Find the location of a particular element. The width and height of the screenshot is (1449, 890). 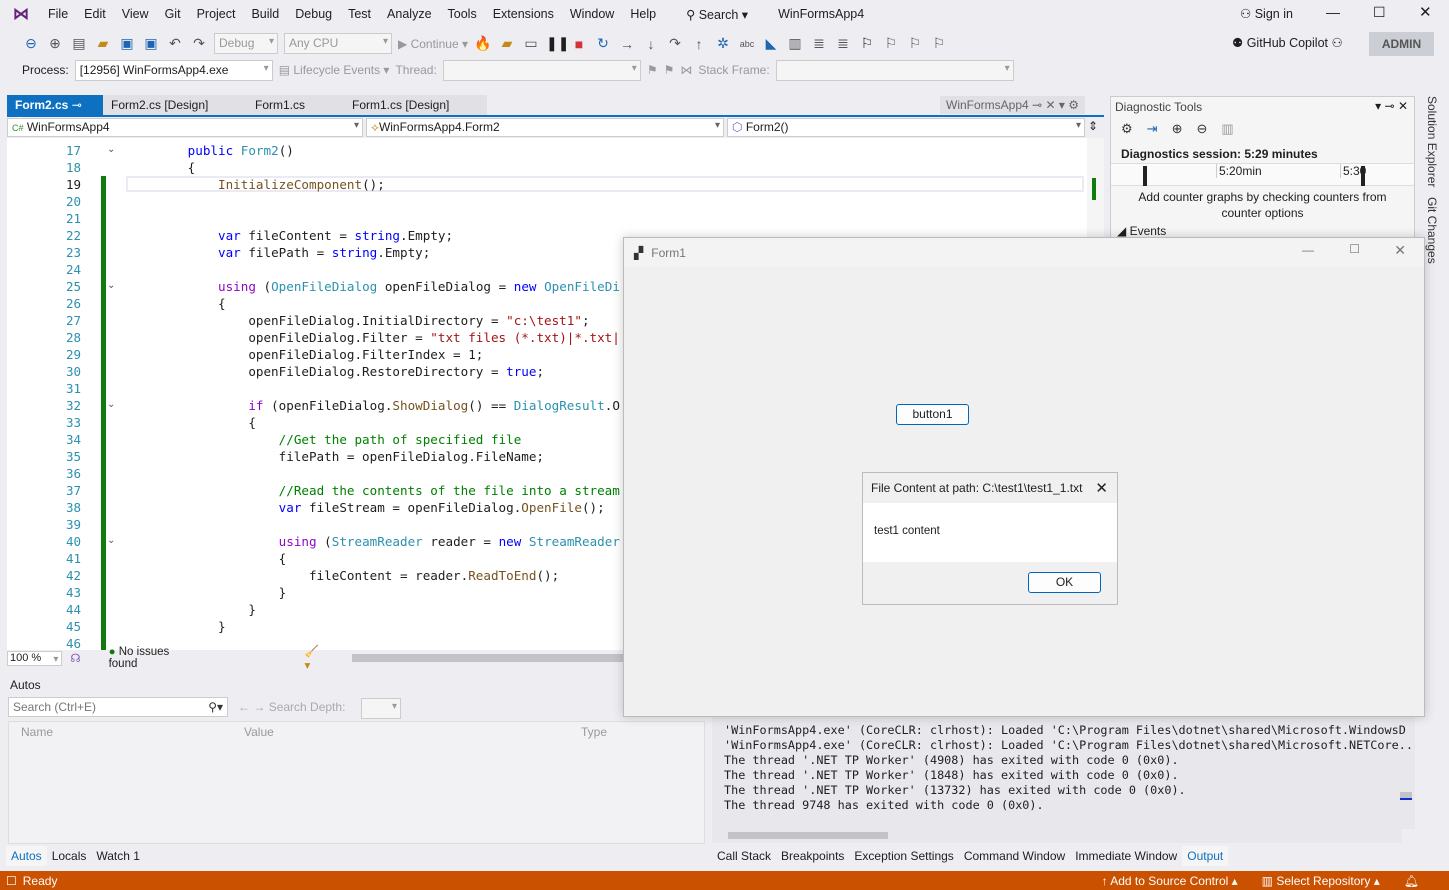

tab-breakpoints: Breakpoints is located at coordinates (812, 856).